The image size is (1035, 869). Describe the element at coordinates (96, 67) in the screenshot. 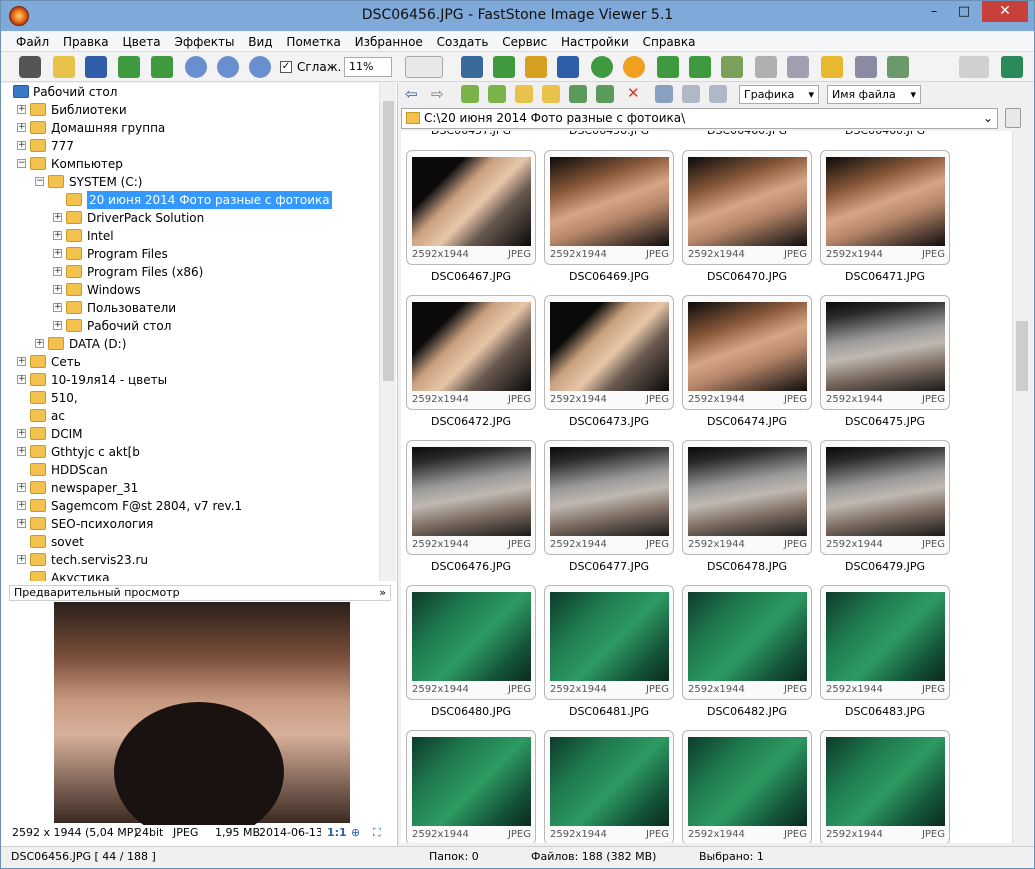

I see `save-icon` at that location.